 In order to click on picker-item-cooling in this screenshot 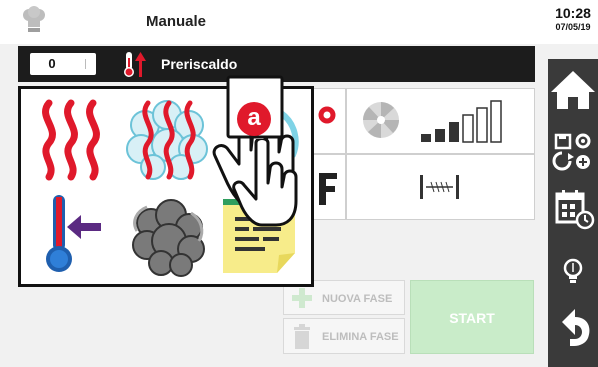, I will do `click(72, 236)`.